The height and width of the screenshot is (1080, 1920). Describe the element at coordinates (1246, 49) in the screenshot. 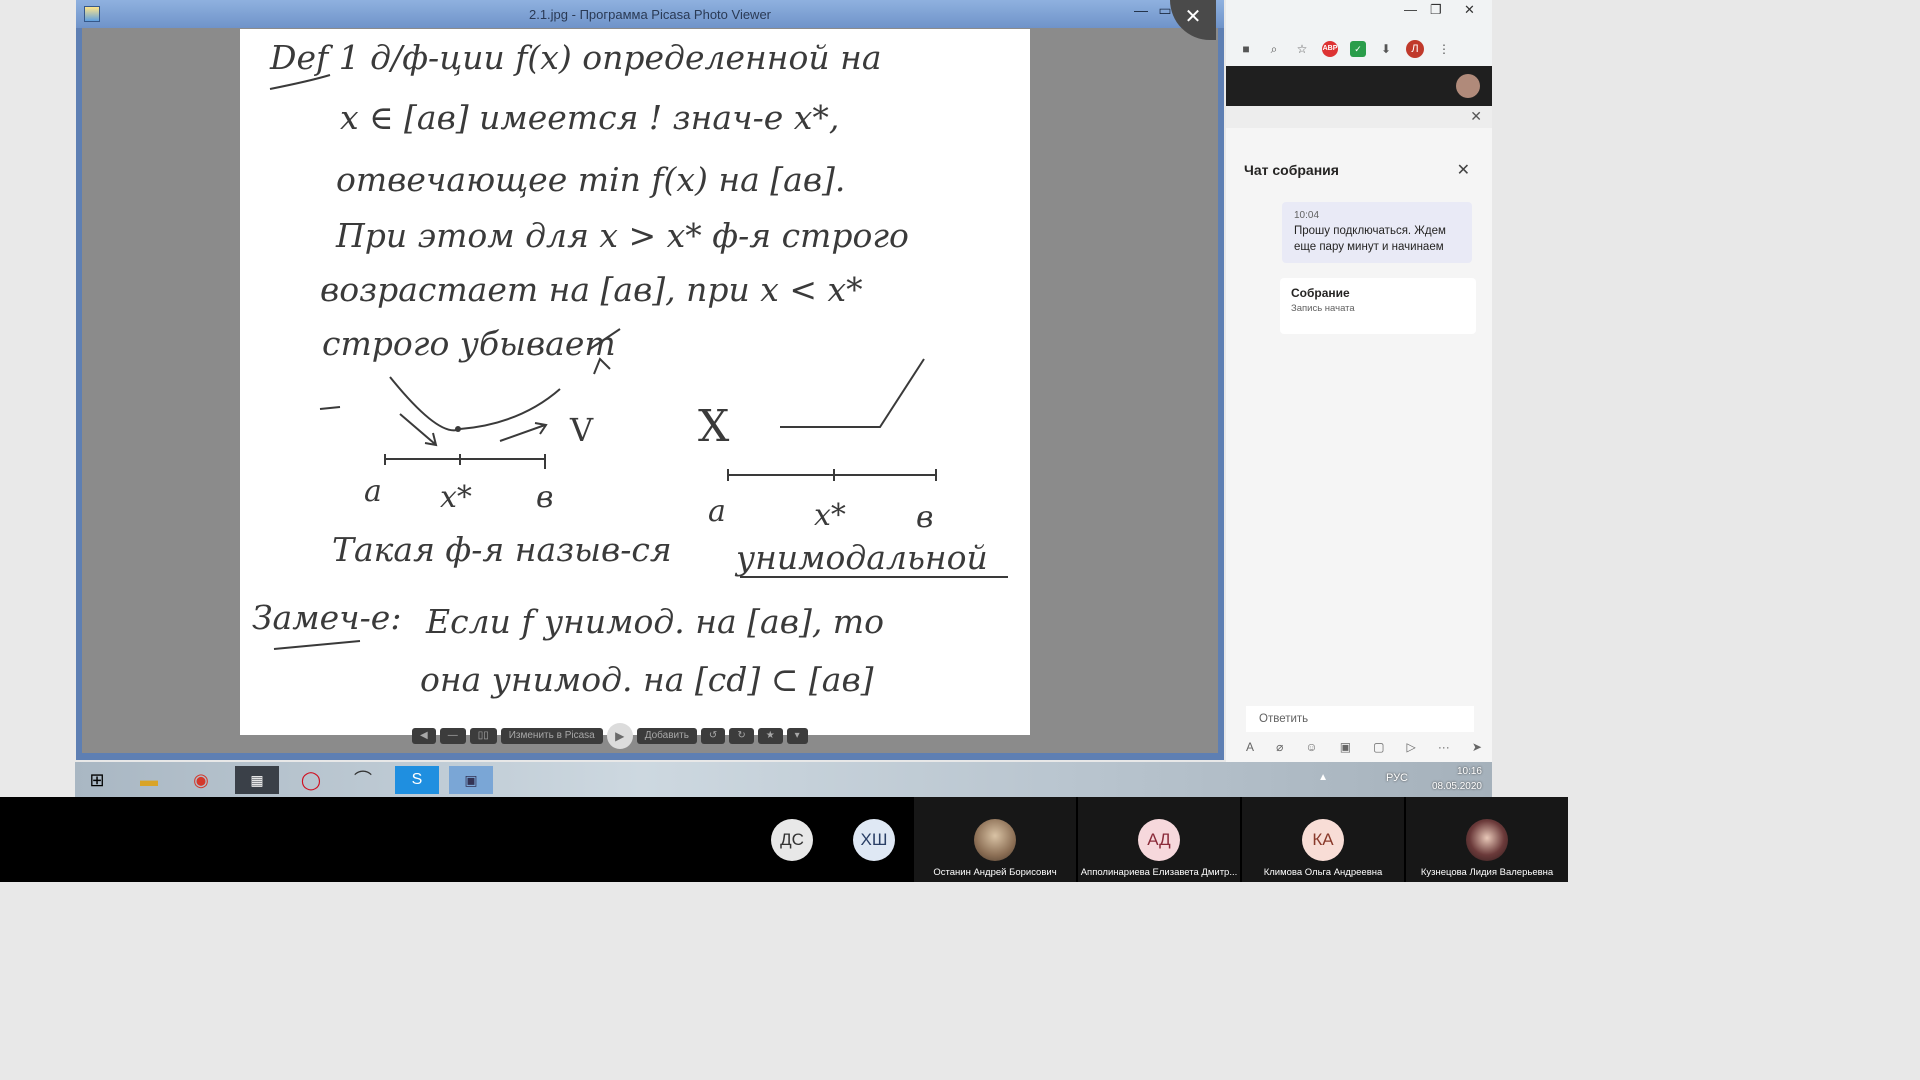

I see `camera-icon: ■` at that location.